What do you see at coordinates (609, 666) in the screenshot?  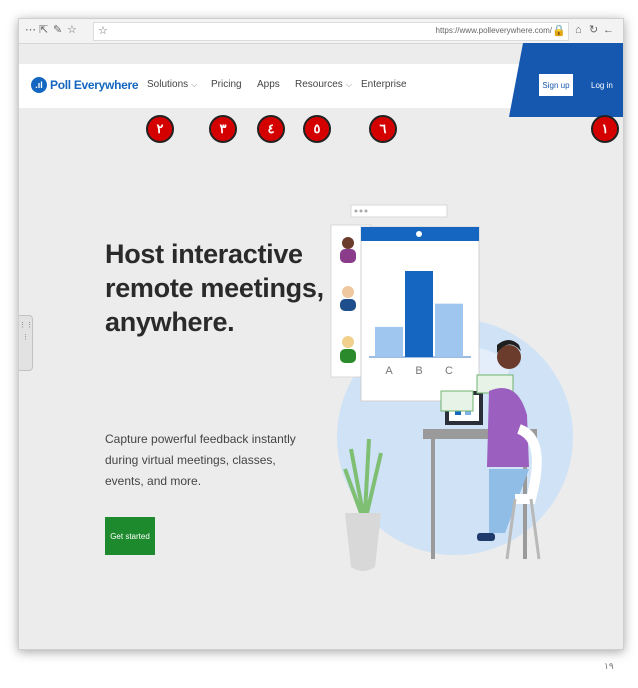 I see `page-number: ١٩` at bounding box center [609, 666].